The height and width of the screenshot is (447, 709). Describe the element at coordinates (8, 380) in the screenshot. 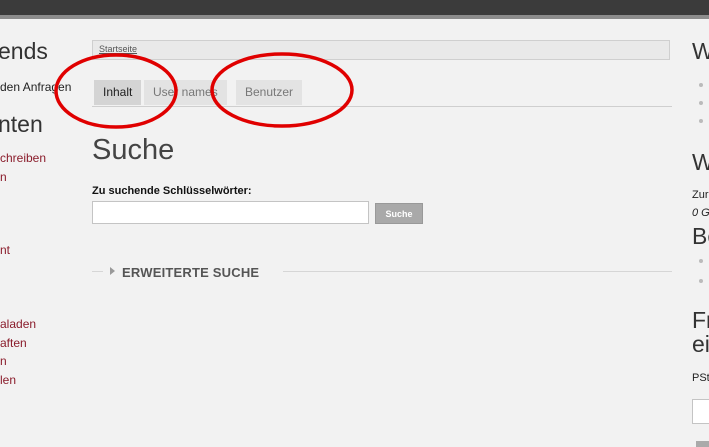

I see `left-link: len` at that location.